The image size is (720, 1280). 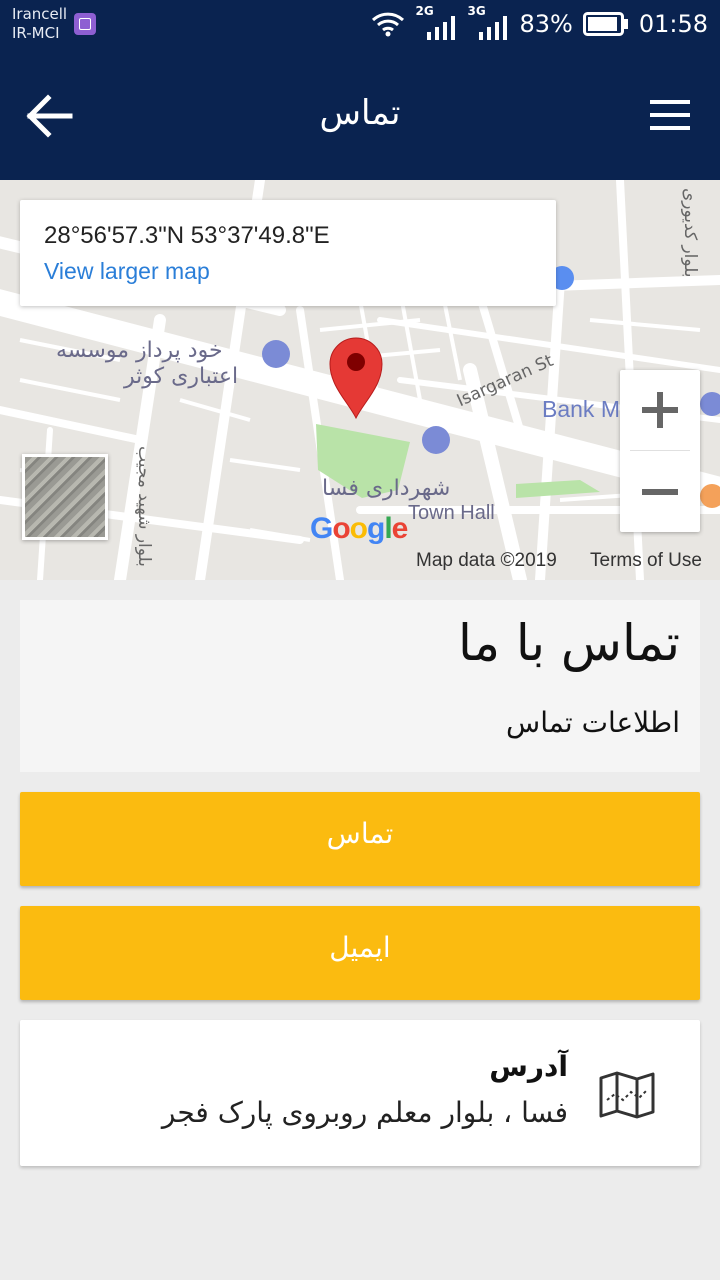 I want to click on google-logo-letter: G, so click(x=321, y=528).